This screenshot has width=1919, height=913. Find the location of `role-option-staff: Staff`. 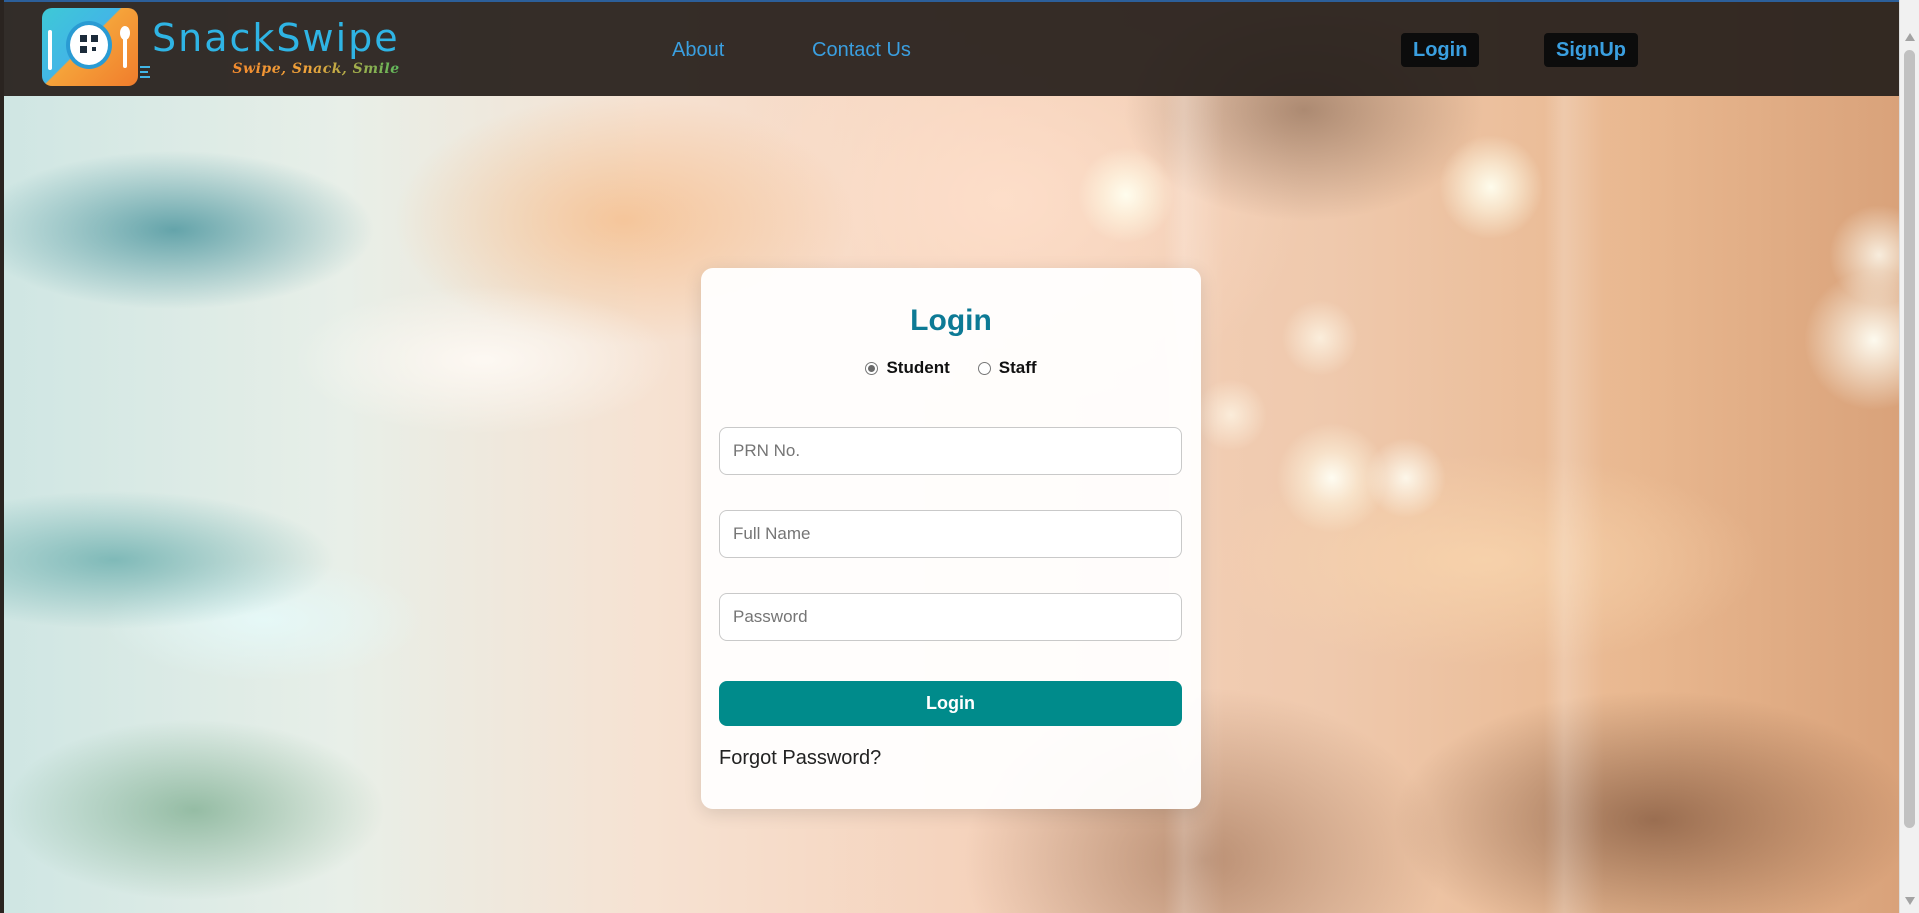

role-option-staff: Staff is located at coordinates (1007, 368).